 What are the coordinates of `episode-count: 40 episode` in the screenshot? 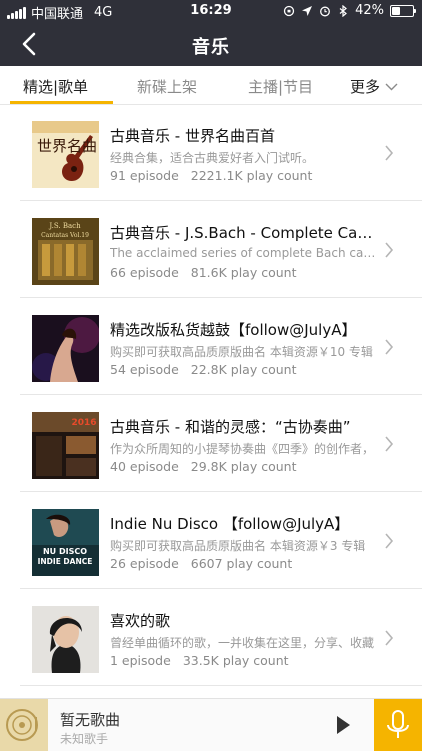 It's located at (144, 466).